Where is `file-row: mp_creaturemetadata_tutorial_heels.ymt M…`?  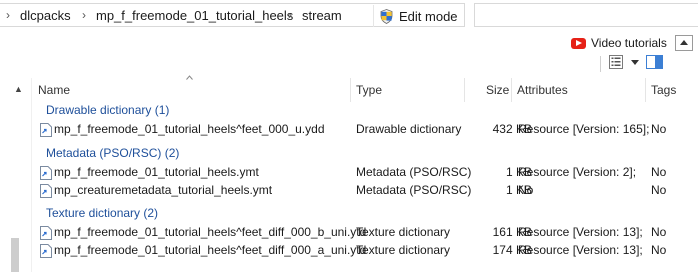
file-row: mp_creaturemetadata_tutorial_heels.ymt M… is located at coordinates (368, 191).